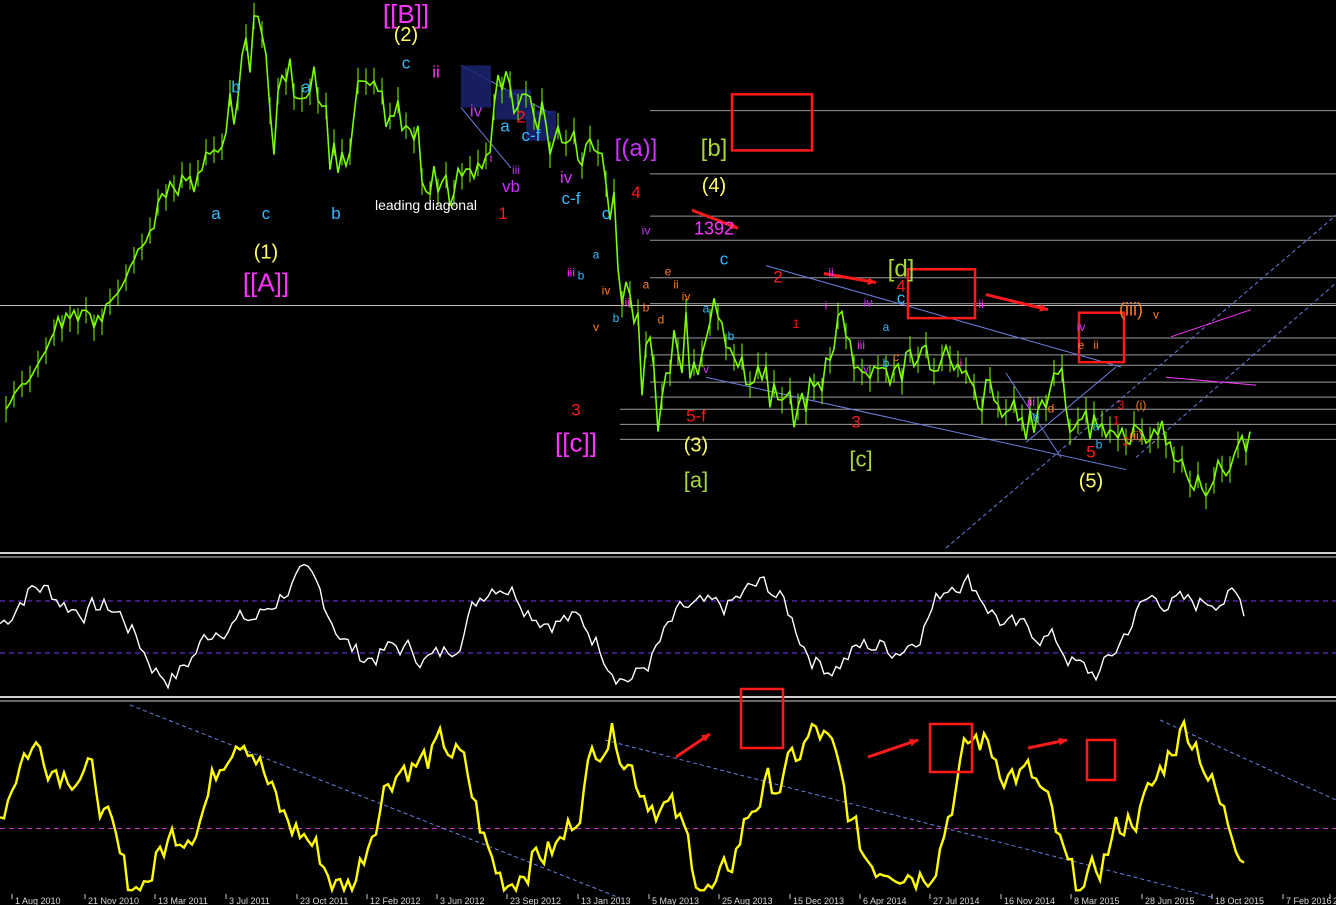  Describe the element at coordinates (1141, 405) in the screenshot. I see `minor-wave-label: (i)` at that location.